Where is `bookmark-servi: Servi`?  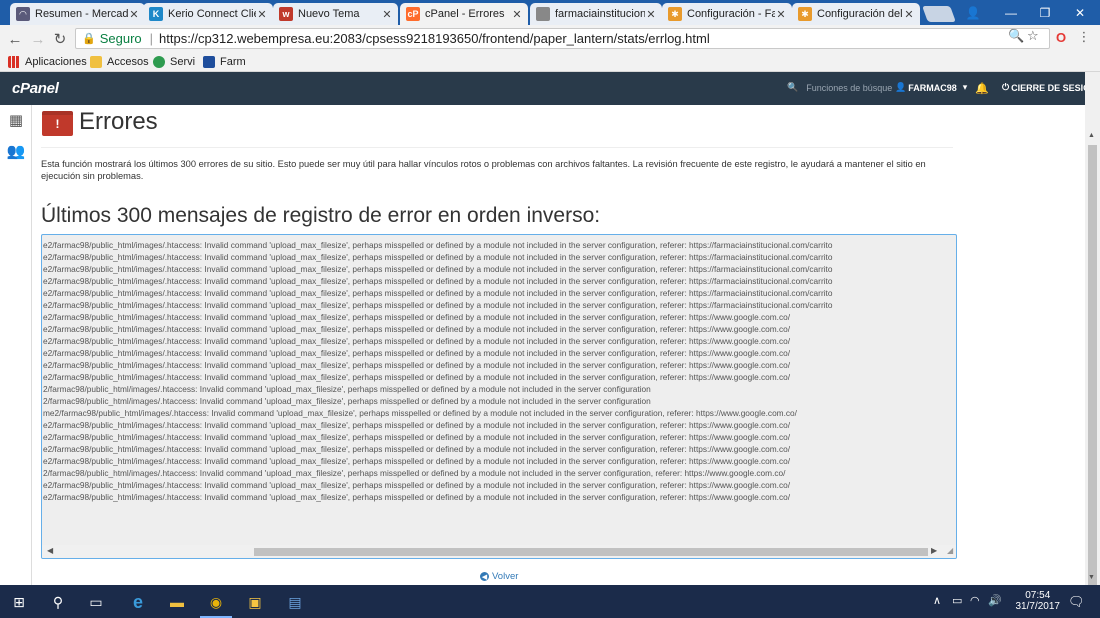
bookmark-servi: Servi is located at coordinates (174, 62).